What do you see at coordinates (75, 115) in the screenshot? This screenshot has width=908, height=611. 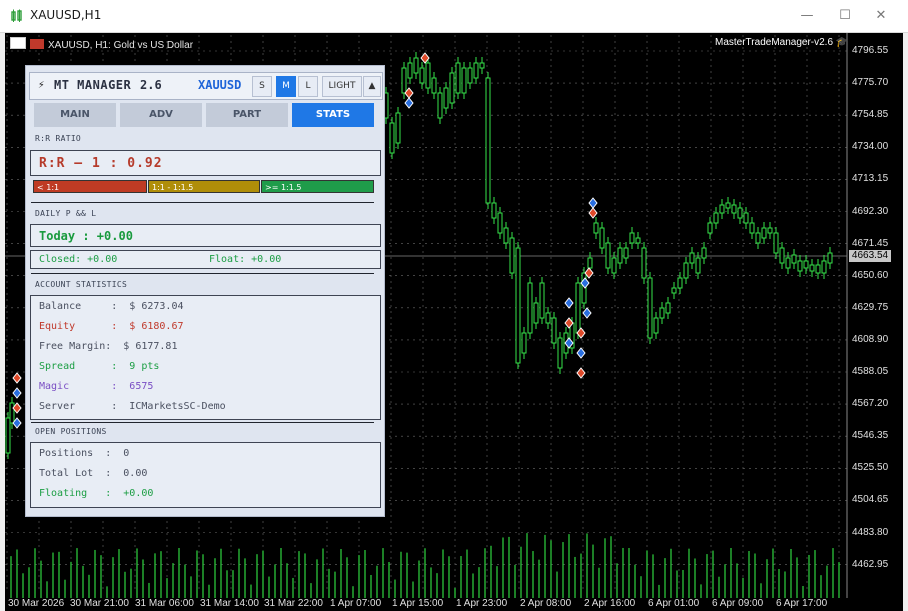 I see `tab-main: MAIN` at bounding box center [75, 115].